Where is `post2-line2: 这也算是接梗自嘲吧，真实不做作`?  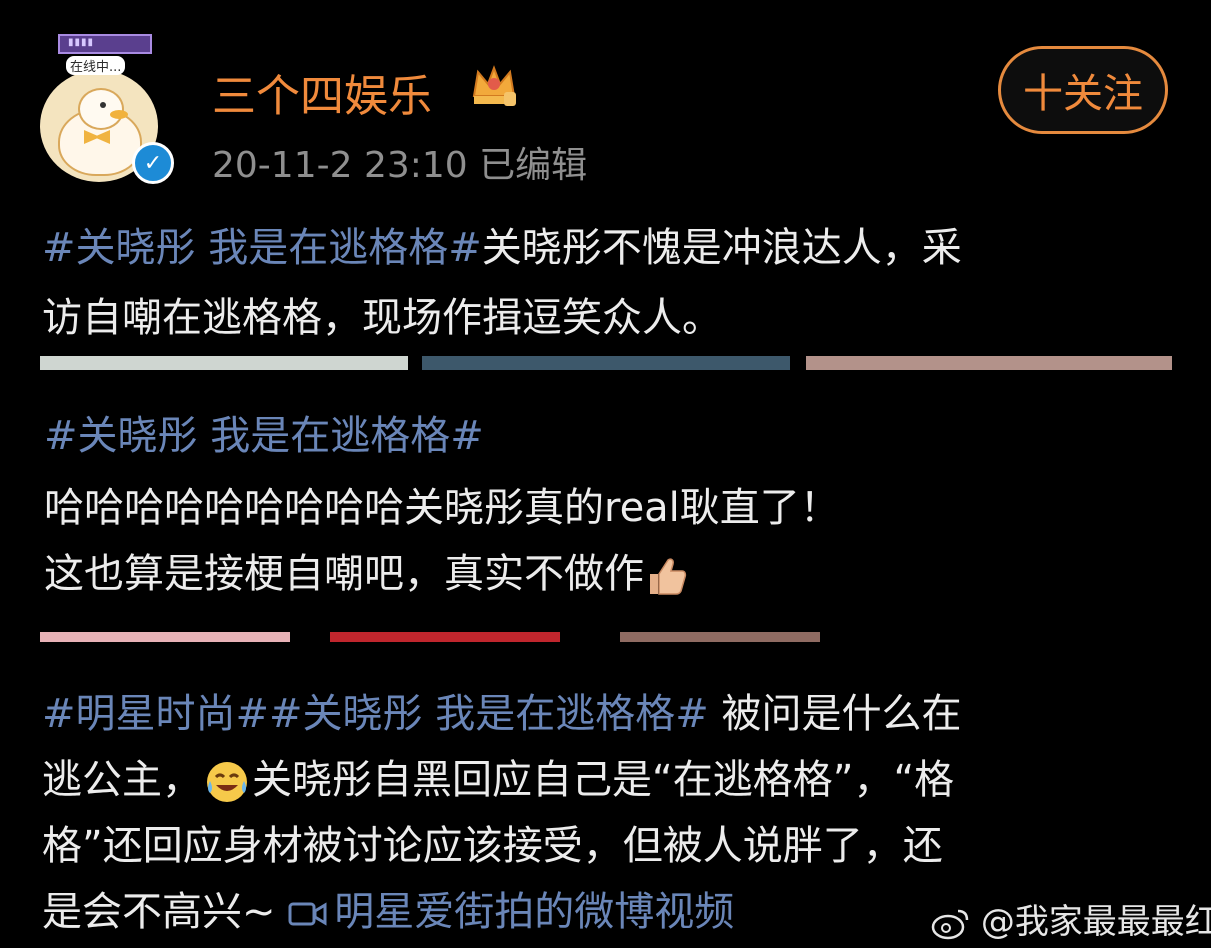 post2-line2: 这也算是接梗自嘲吧，真实不做作 is located at coordinates (366, 574).